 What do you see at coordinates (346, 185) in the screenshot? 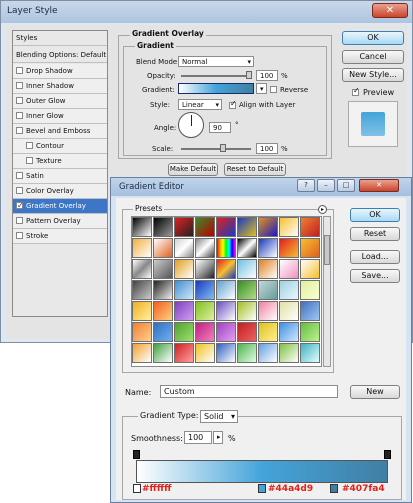
I see `maximize-icon: □` at bounding box center [346, 185].